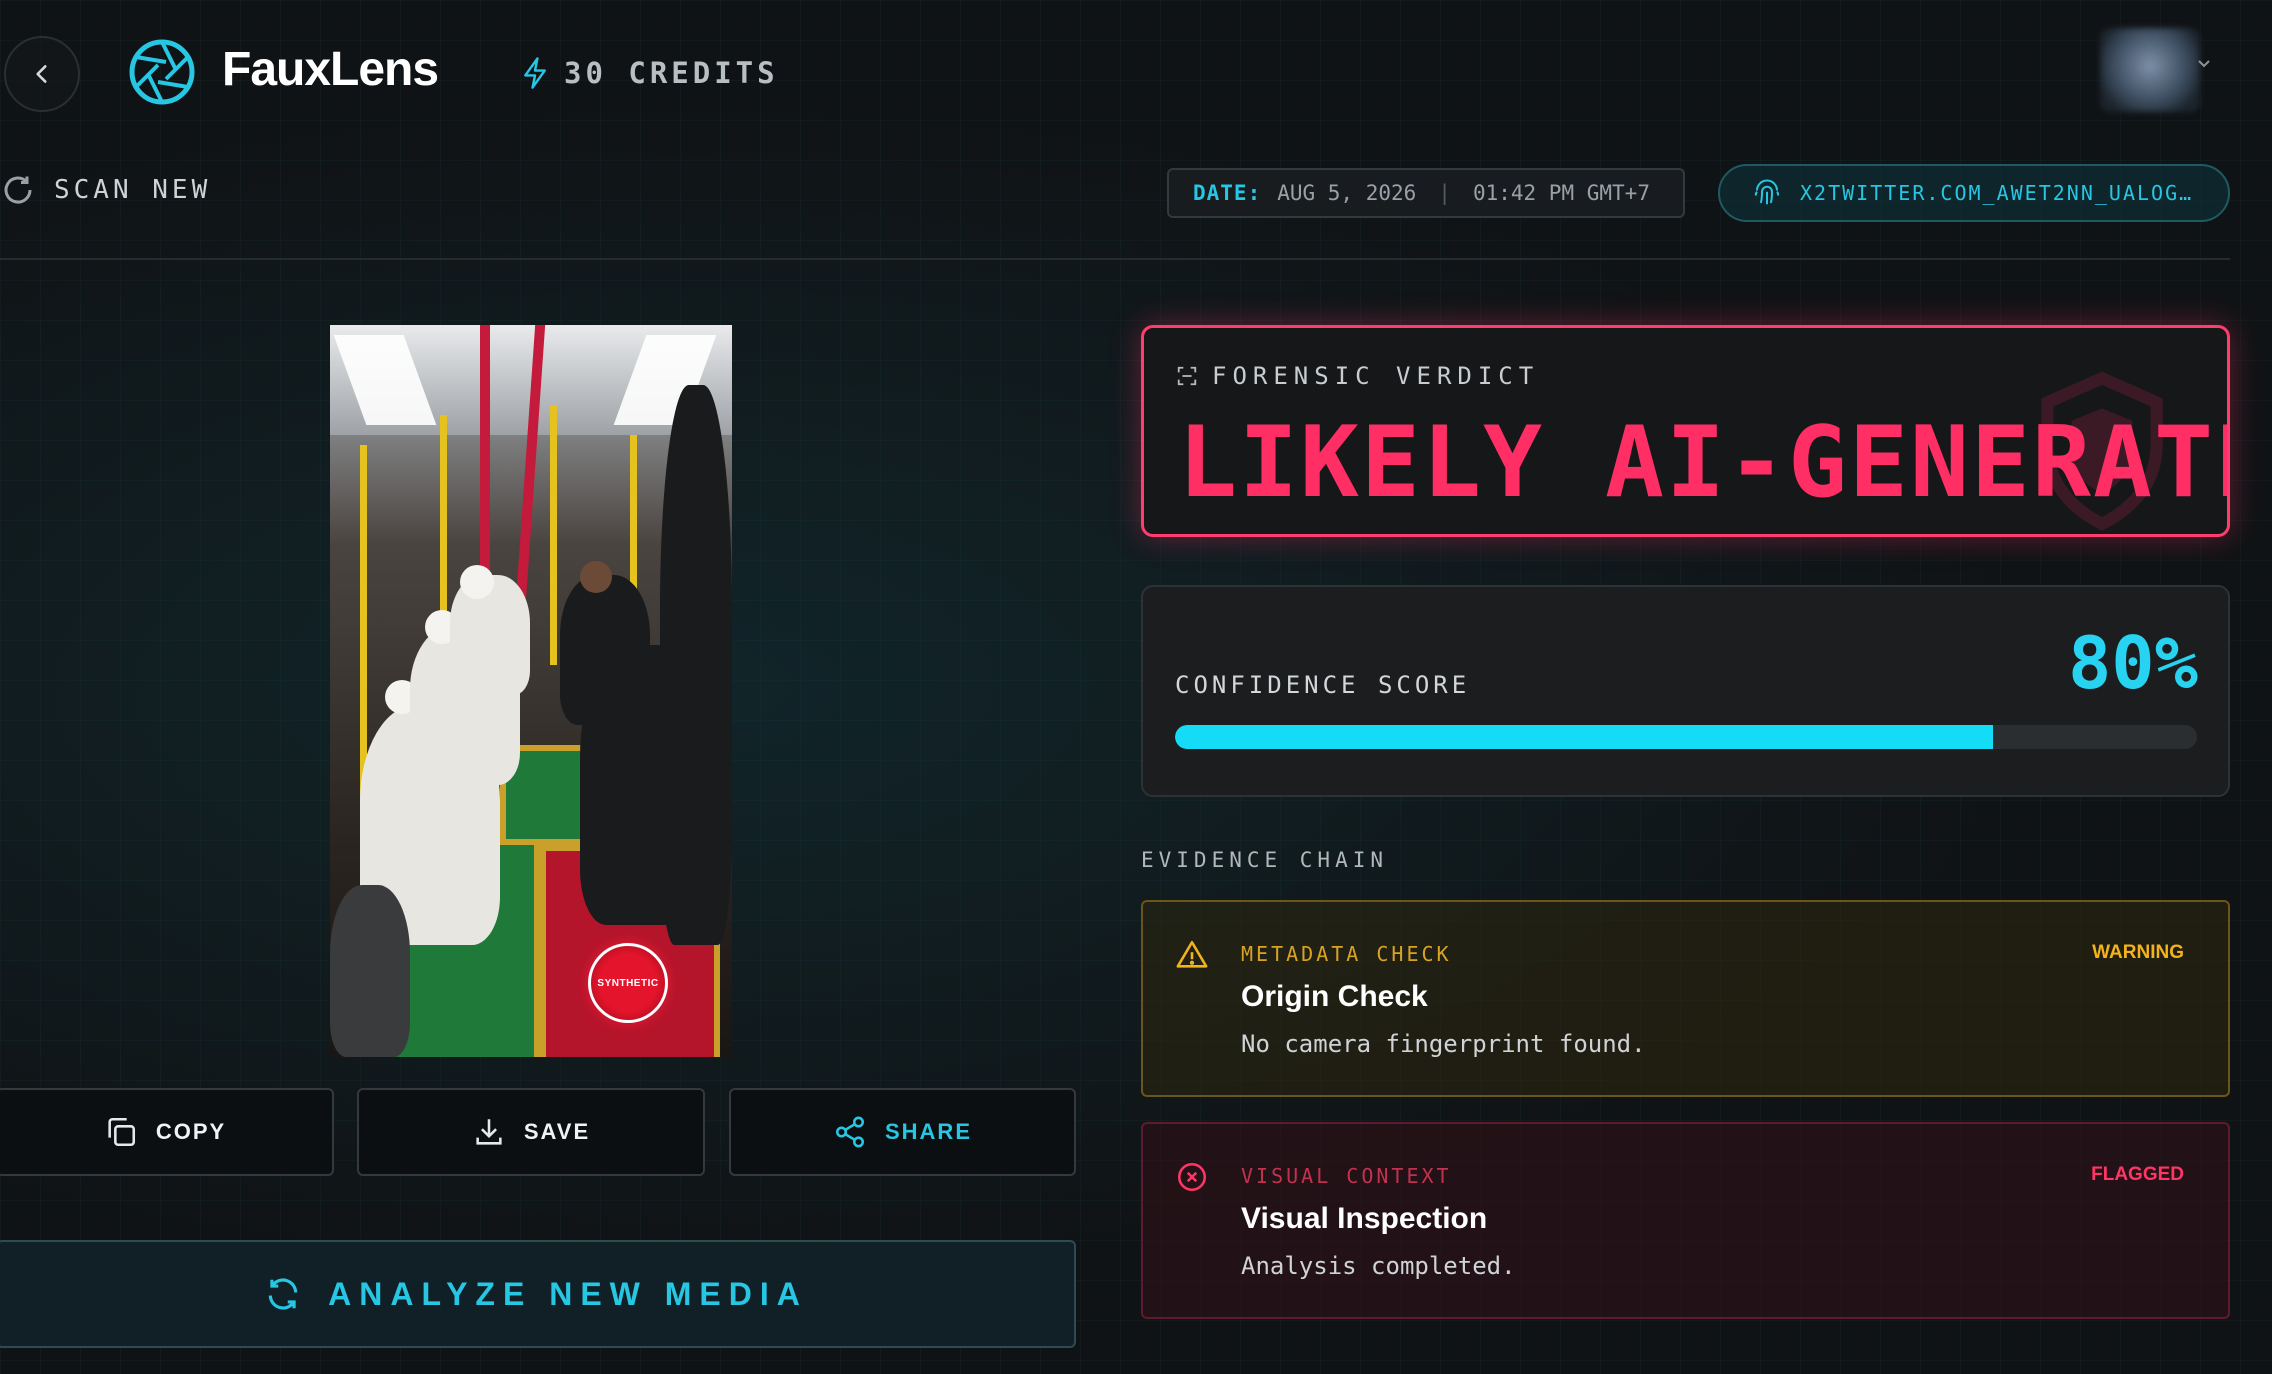 This screenshot has height=1374, width=2272. I want to click on confidence-label: CONFIDENCE SCORE, so click(1323, 685).